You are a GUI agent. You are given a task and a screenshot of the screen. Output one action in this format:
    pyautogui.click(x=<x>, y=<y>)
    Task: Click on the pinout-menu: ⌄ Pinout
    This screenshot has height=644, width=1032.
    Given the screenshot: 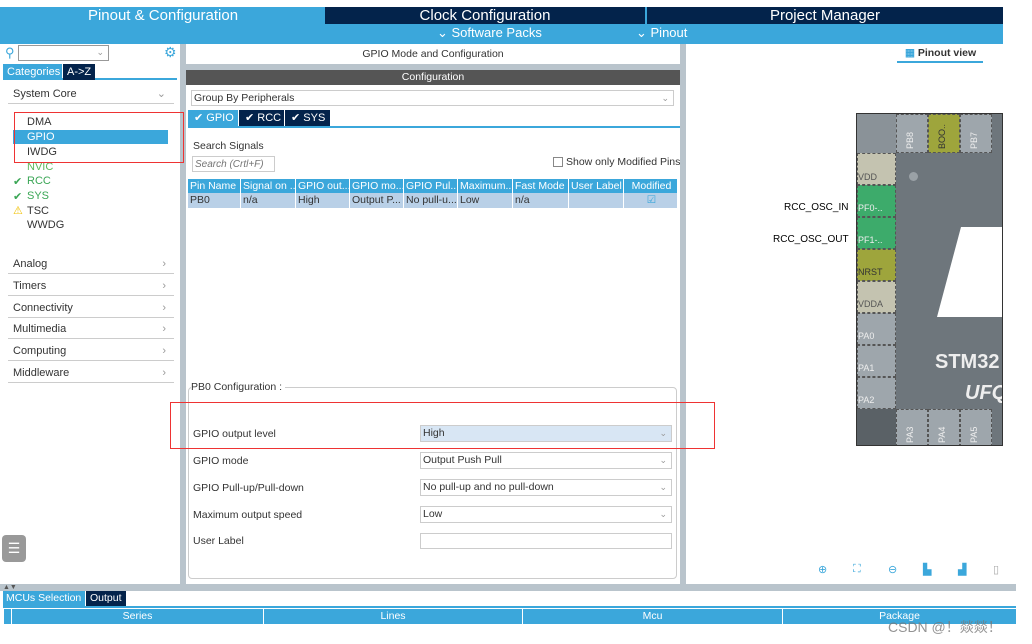 What is the action you would take?
    pyautogui.click(x=661, y=33)
    